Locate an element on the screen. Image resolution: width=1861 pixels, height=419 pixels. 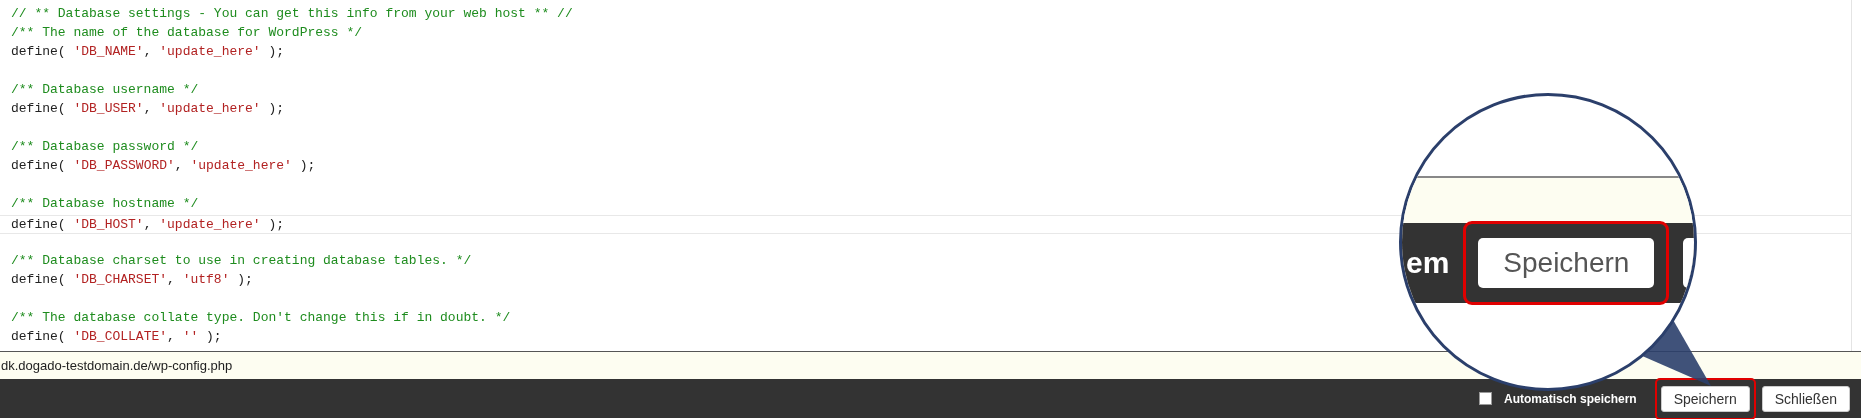
code-comment: /** The database collate type. Don't change this if in doubt. */ is located at coordinates (261, 317).